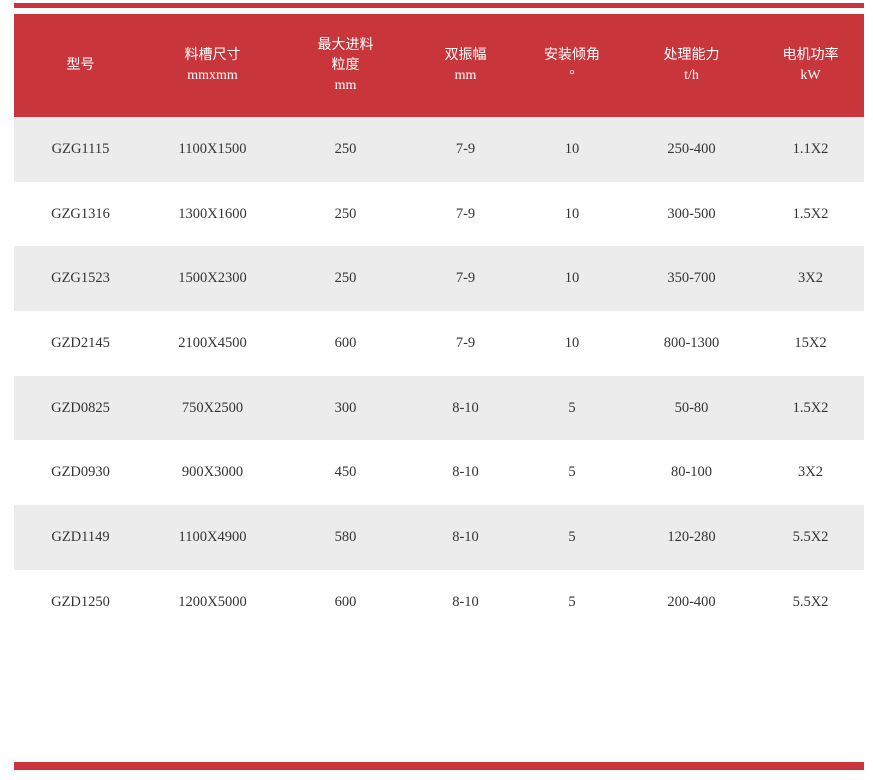 The width and height of the screenshot is (873, 780). Describe the element at coordinates (80, 149) in the screenshot. I see `cell-model: GZG1115` at that location.